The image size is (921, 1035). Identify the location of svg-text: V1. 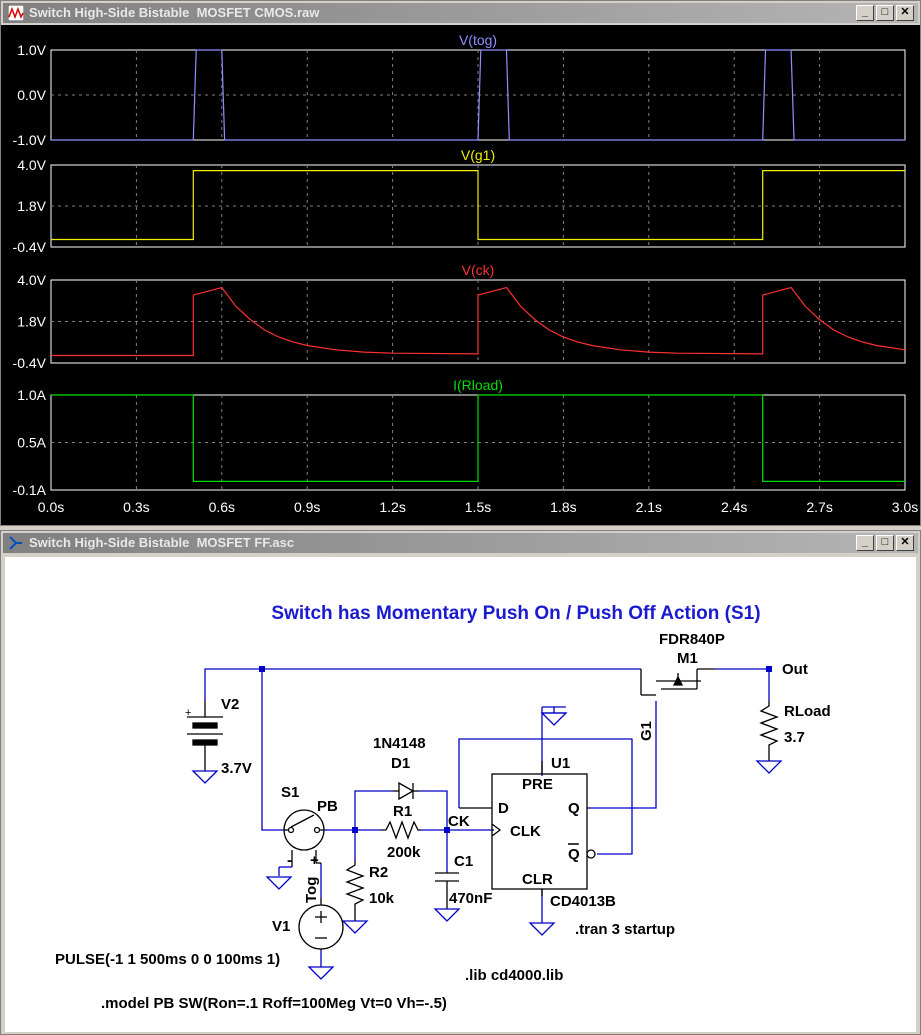
(281, 926).